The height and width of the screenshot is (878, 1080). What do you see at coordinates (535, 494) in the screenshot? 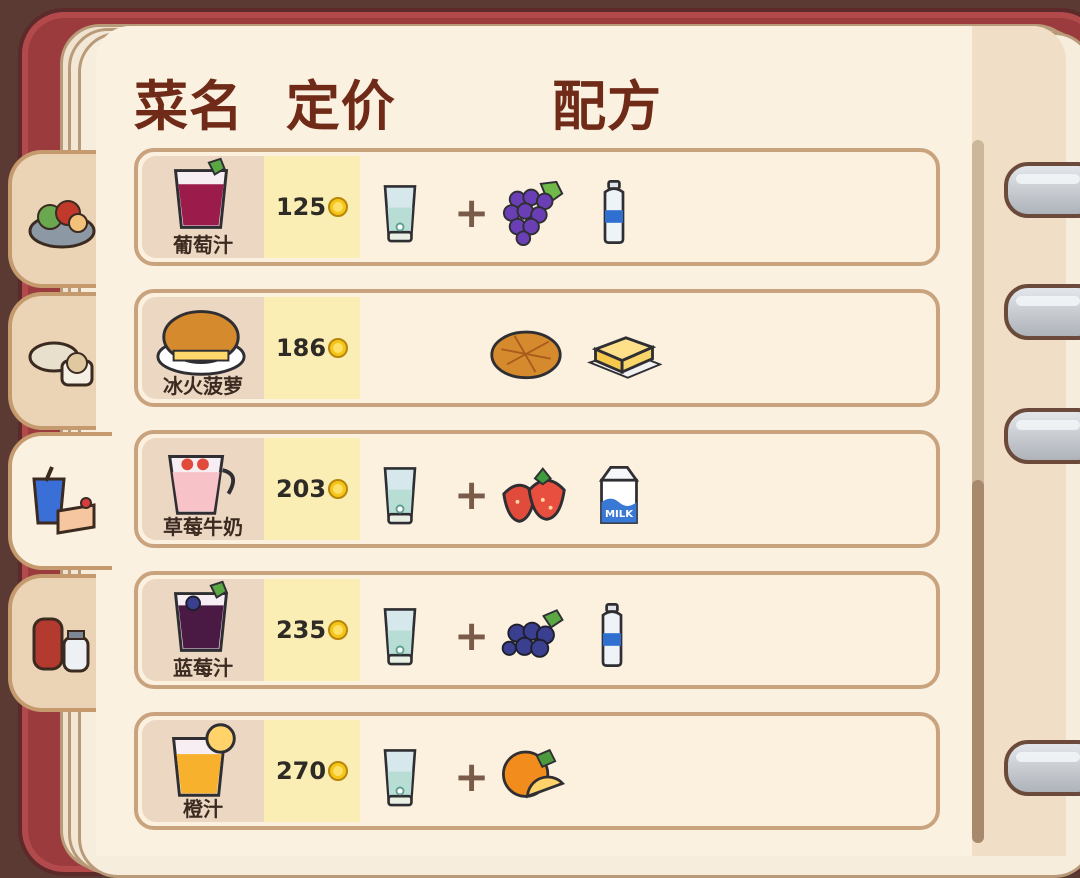
I see `strawberry-icon` at bounding box center [535, 494].